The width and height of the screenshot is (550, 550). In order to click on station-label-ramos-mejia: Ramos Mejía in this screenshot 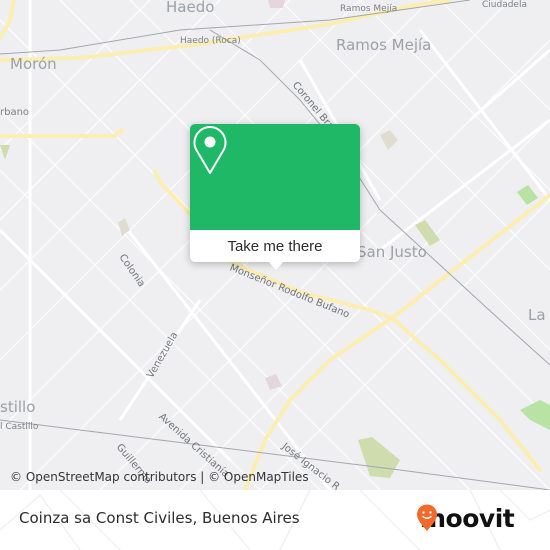, I will do `click(369, 9)`.